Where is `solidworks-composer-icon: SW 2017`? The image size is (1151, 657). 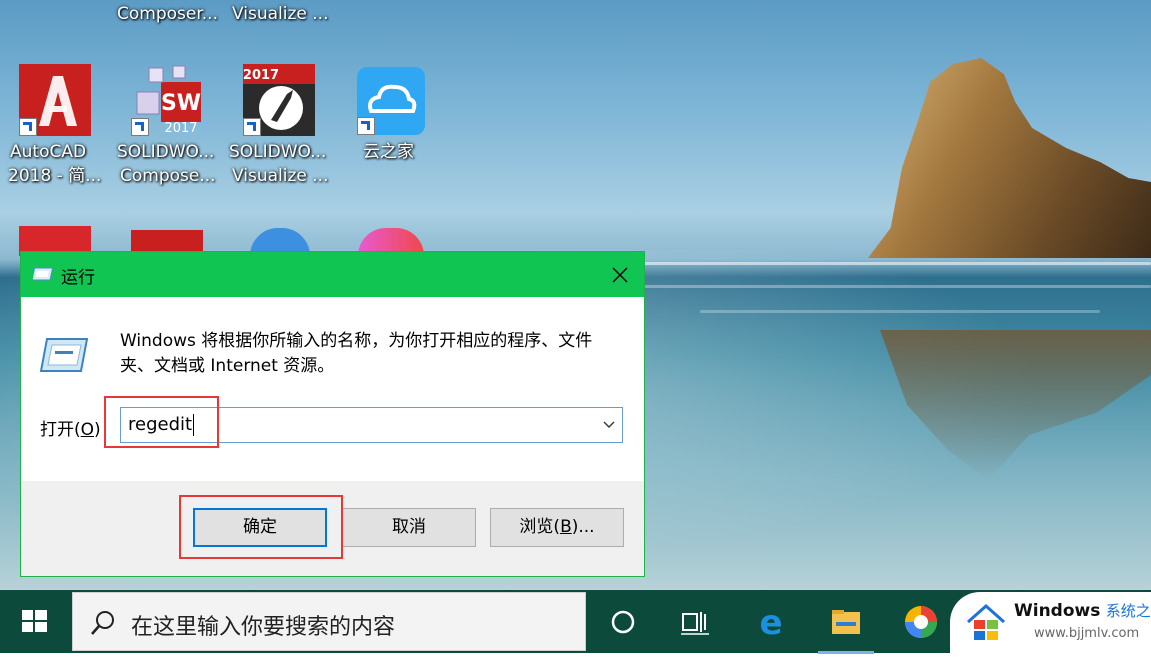 solidworks-composer-icon: SW 2017 is located at coordinates (167, 100).